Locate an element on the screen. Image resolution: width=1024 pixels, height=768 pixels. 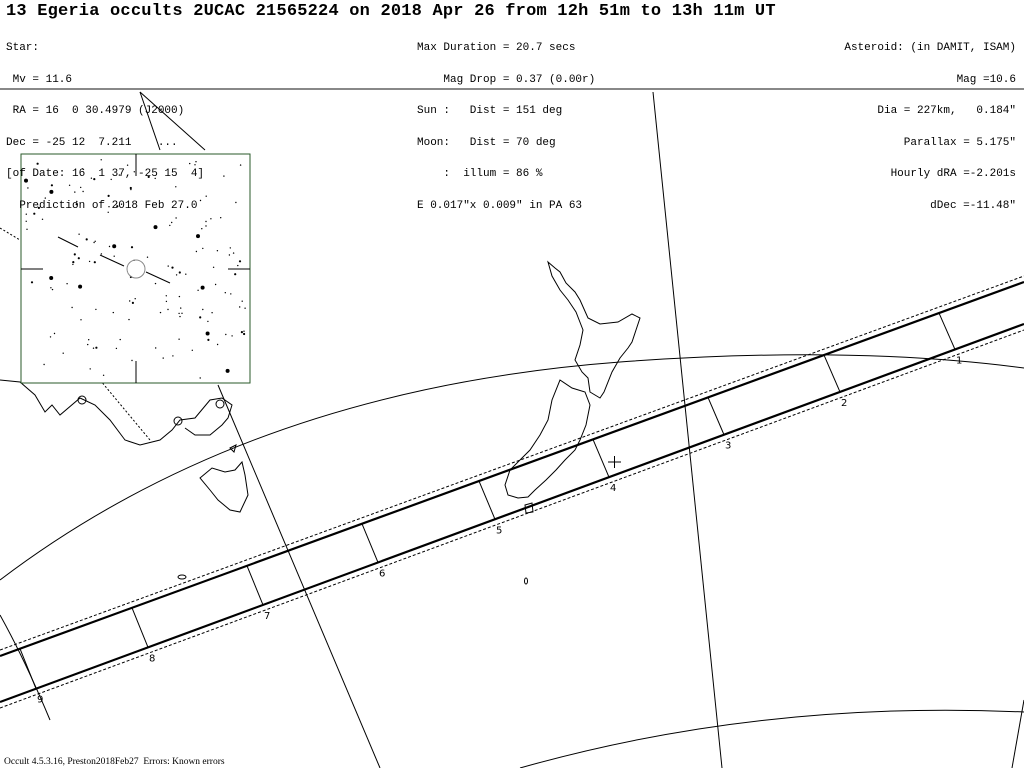
event-line: Moon: Dist = 70 deg is located at coordinates (486, 142).